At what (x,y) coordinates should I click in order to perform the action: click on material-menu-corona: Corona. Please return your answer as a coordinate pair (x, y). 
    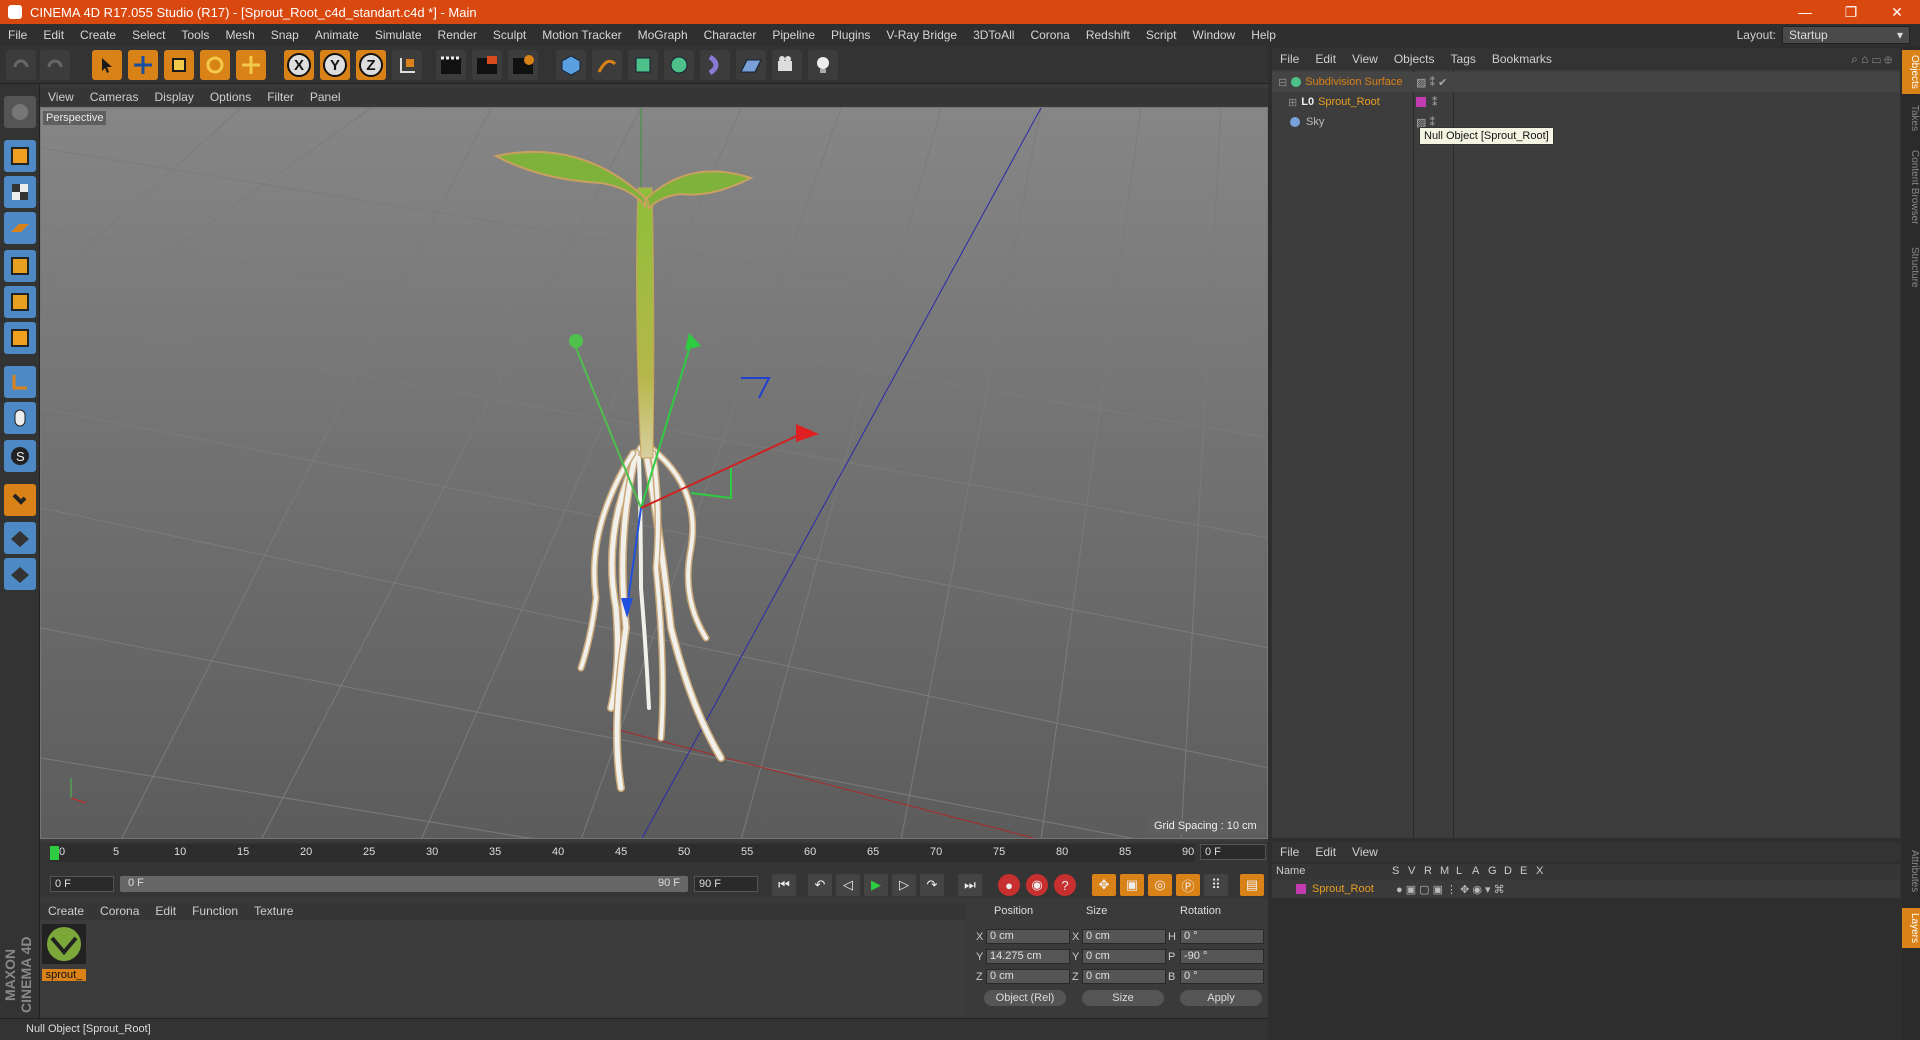
    Looking at the image, I should click on (119, 911).